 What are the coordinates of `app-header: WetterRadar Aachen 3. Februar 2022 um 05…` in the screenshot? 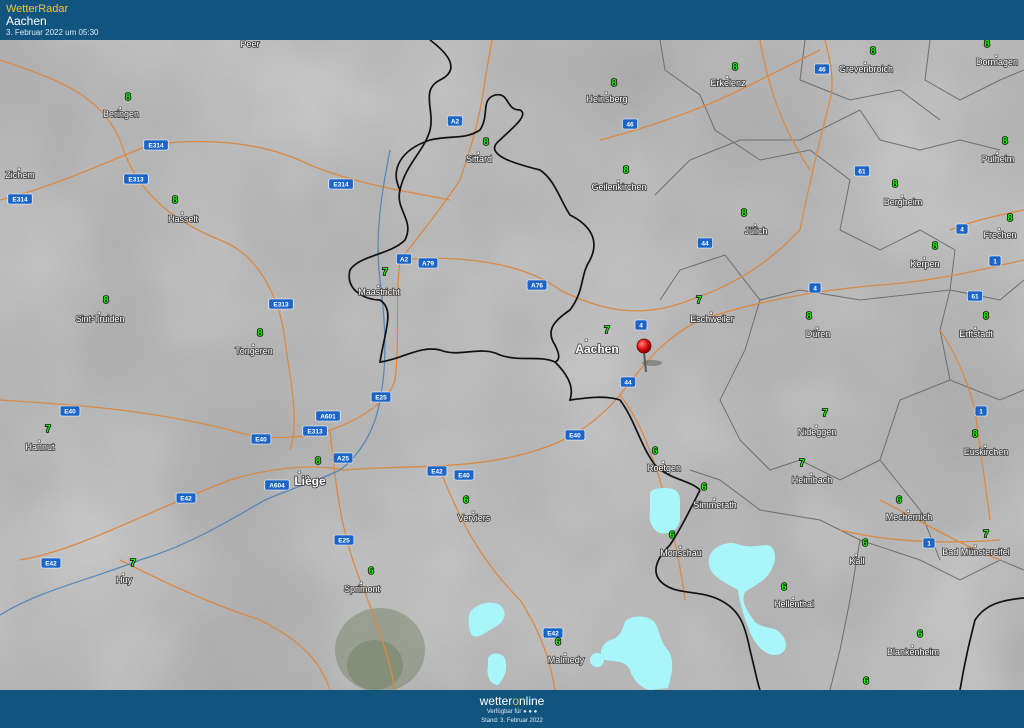 It's located at (512, 20).